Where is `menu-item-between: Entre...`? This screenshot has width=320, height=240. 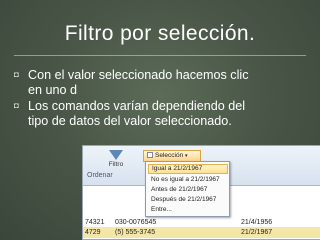
menu-item-between: Entre... is located at coordinates (188, 210).